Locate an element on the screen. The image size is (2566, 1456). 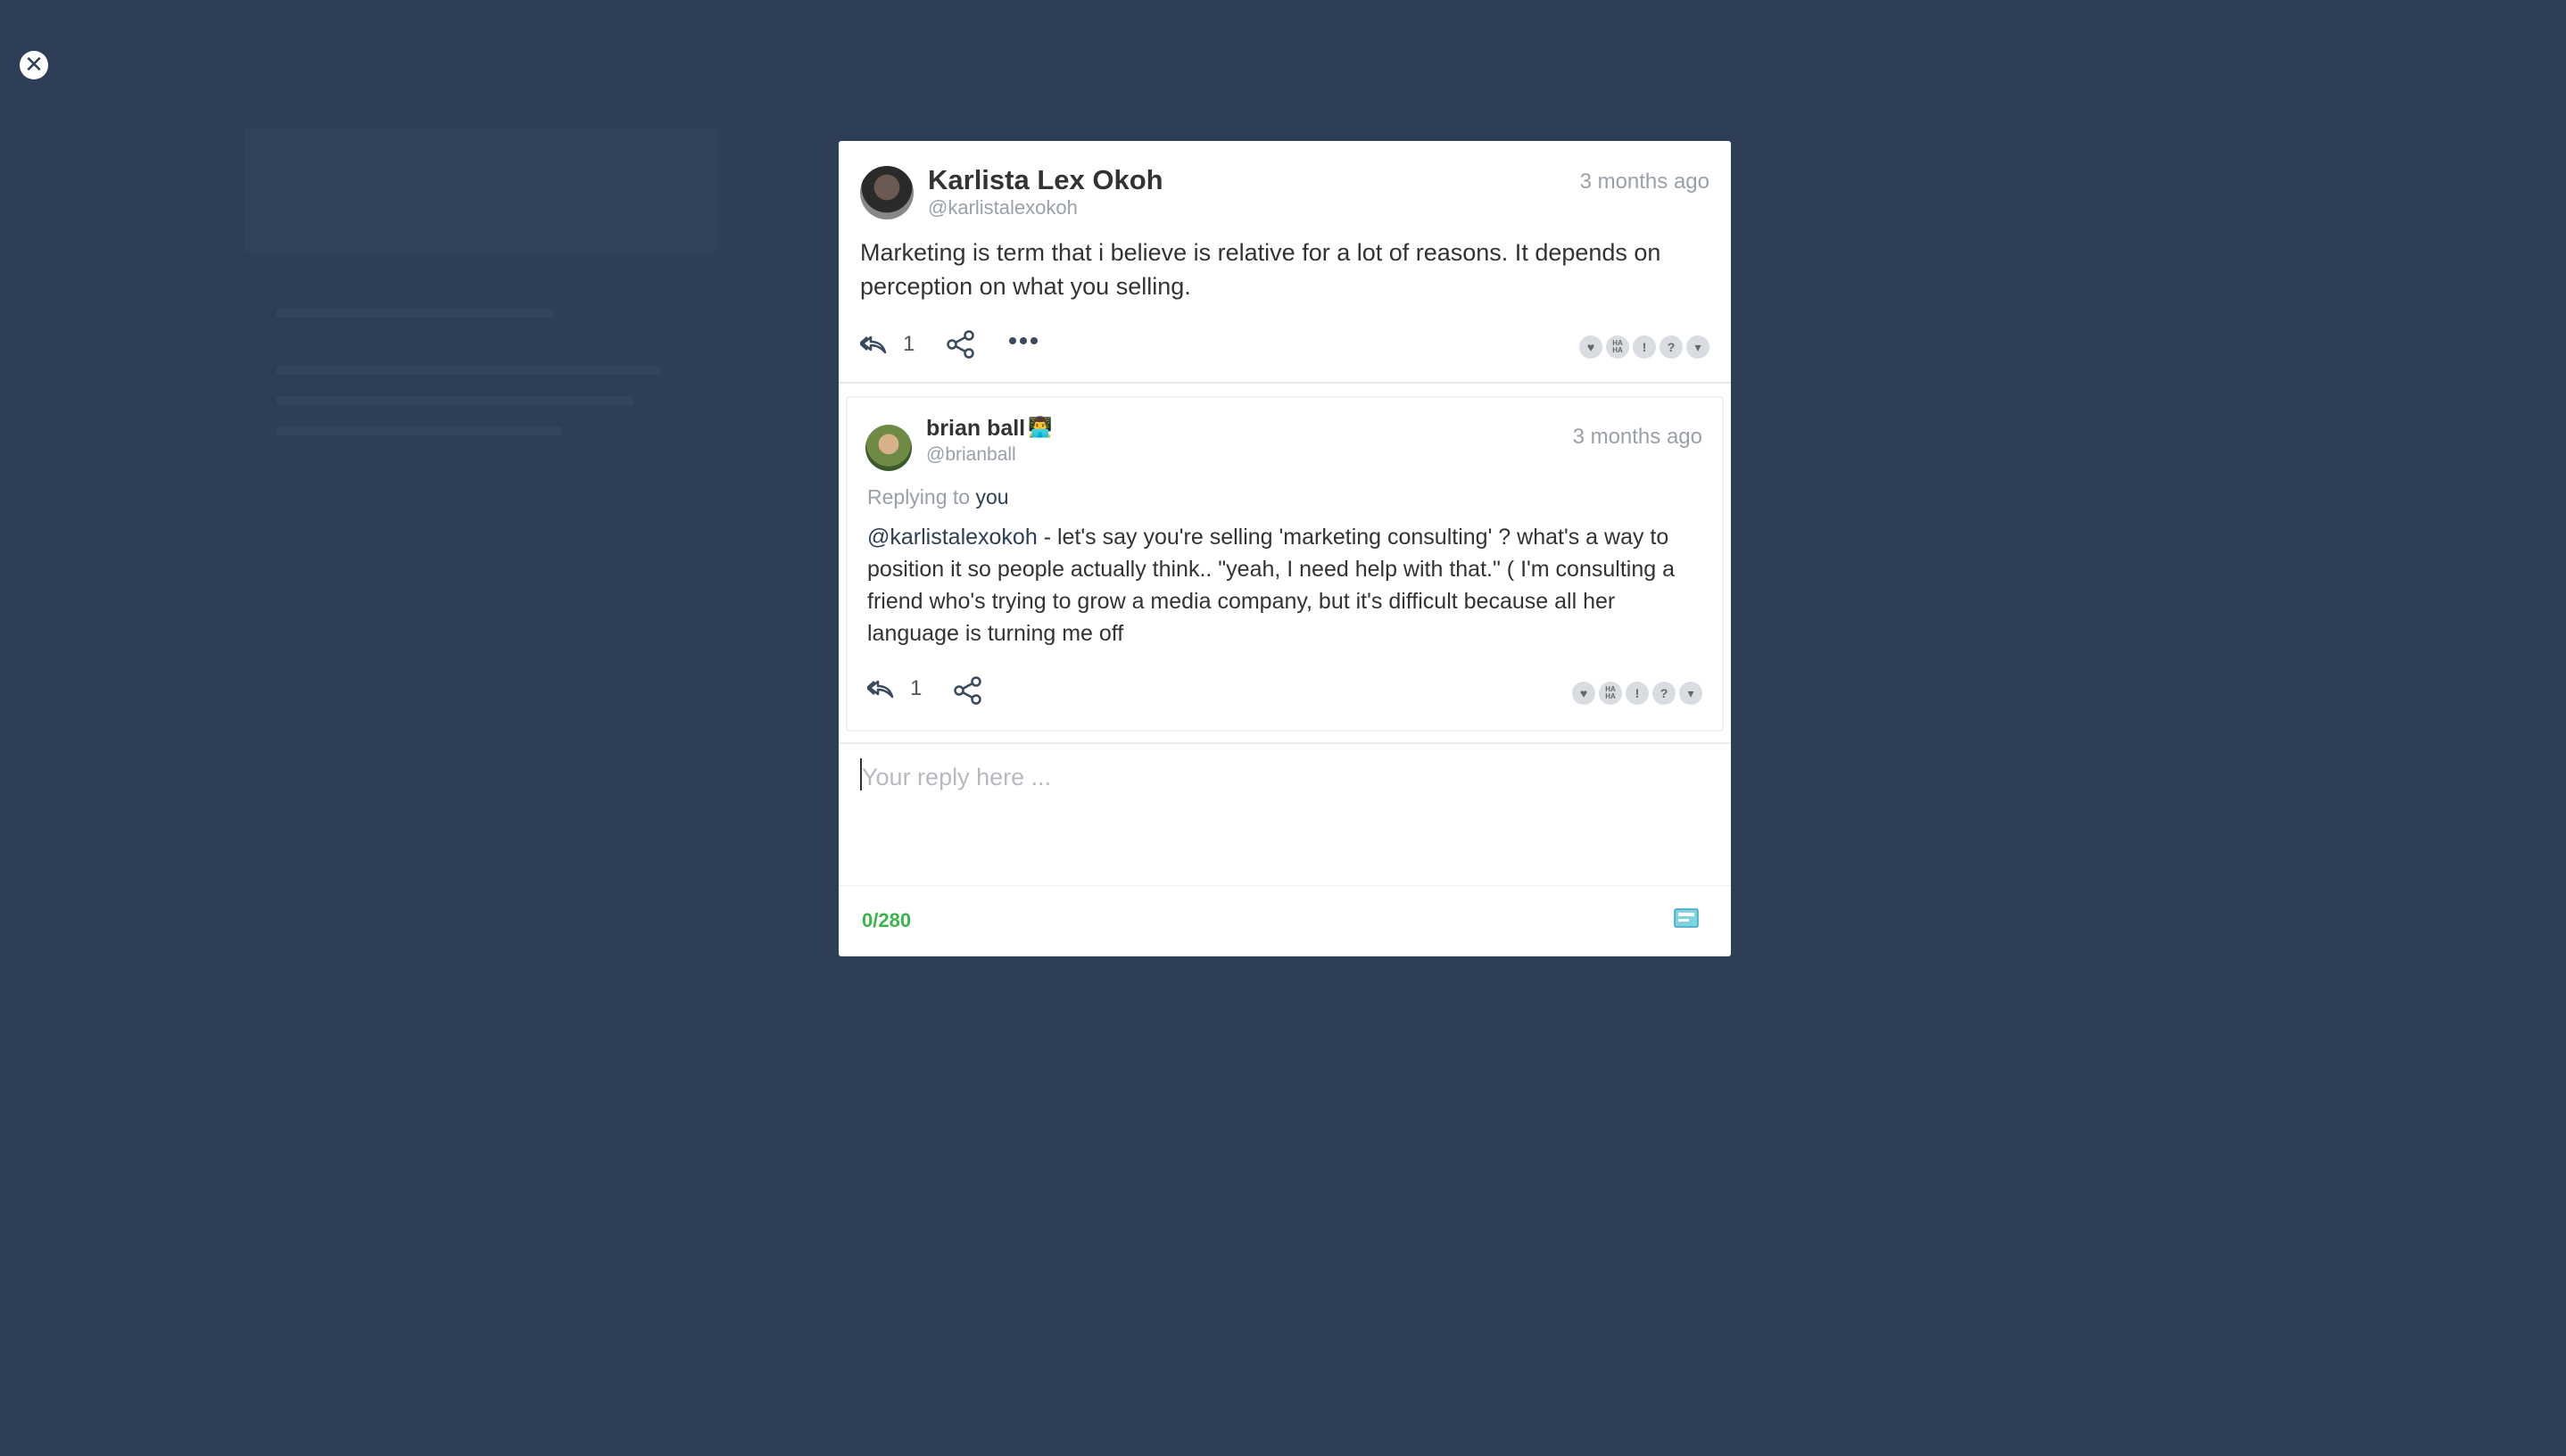
post-author-name: Karlista Lex Okoh is located at coordinates (1045, 180).